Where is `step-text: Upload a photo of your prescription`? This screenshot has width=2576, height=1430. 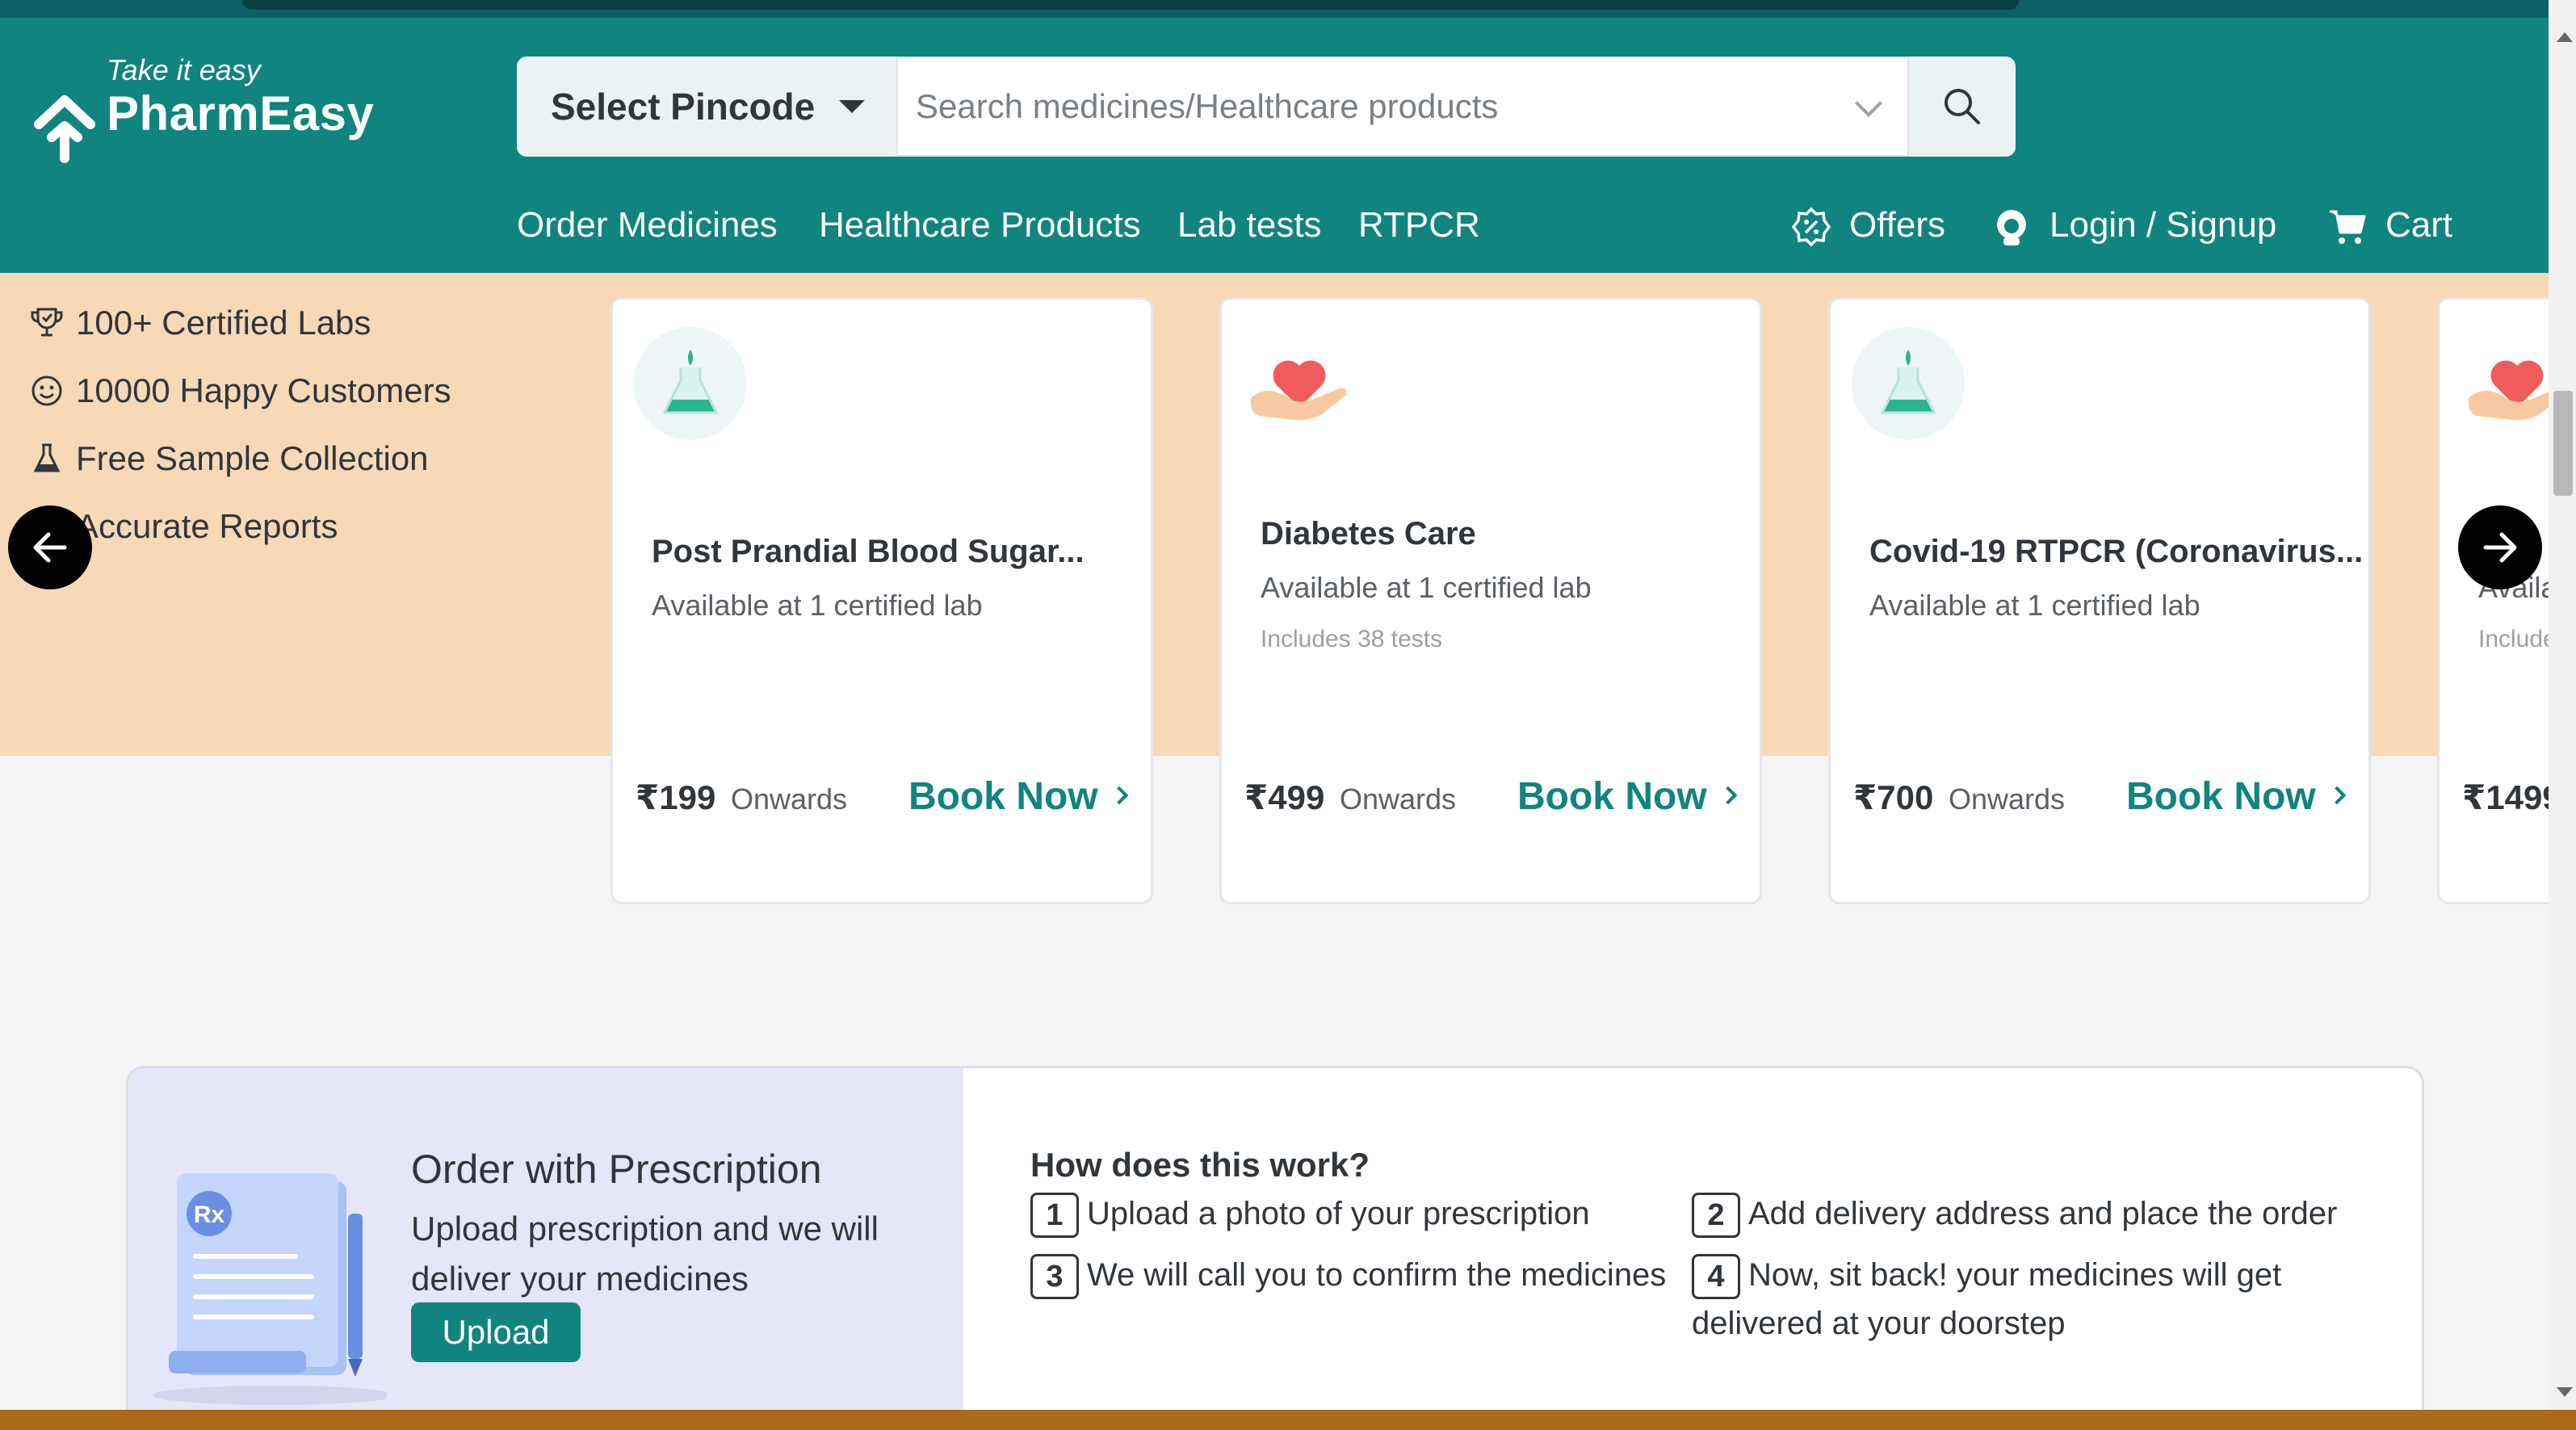
step-text: Upload a photo of your prescription is located at coordinates (1338, 1213).